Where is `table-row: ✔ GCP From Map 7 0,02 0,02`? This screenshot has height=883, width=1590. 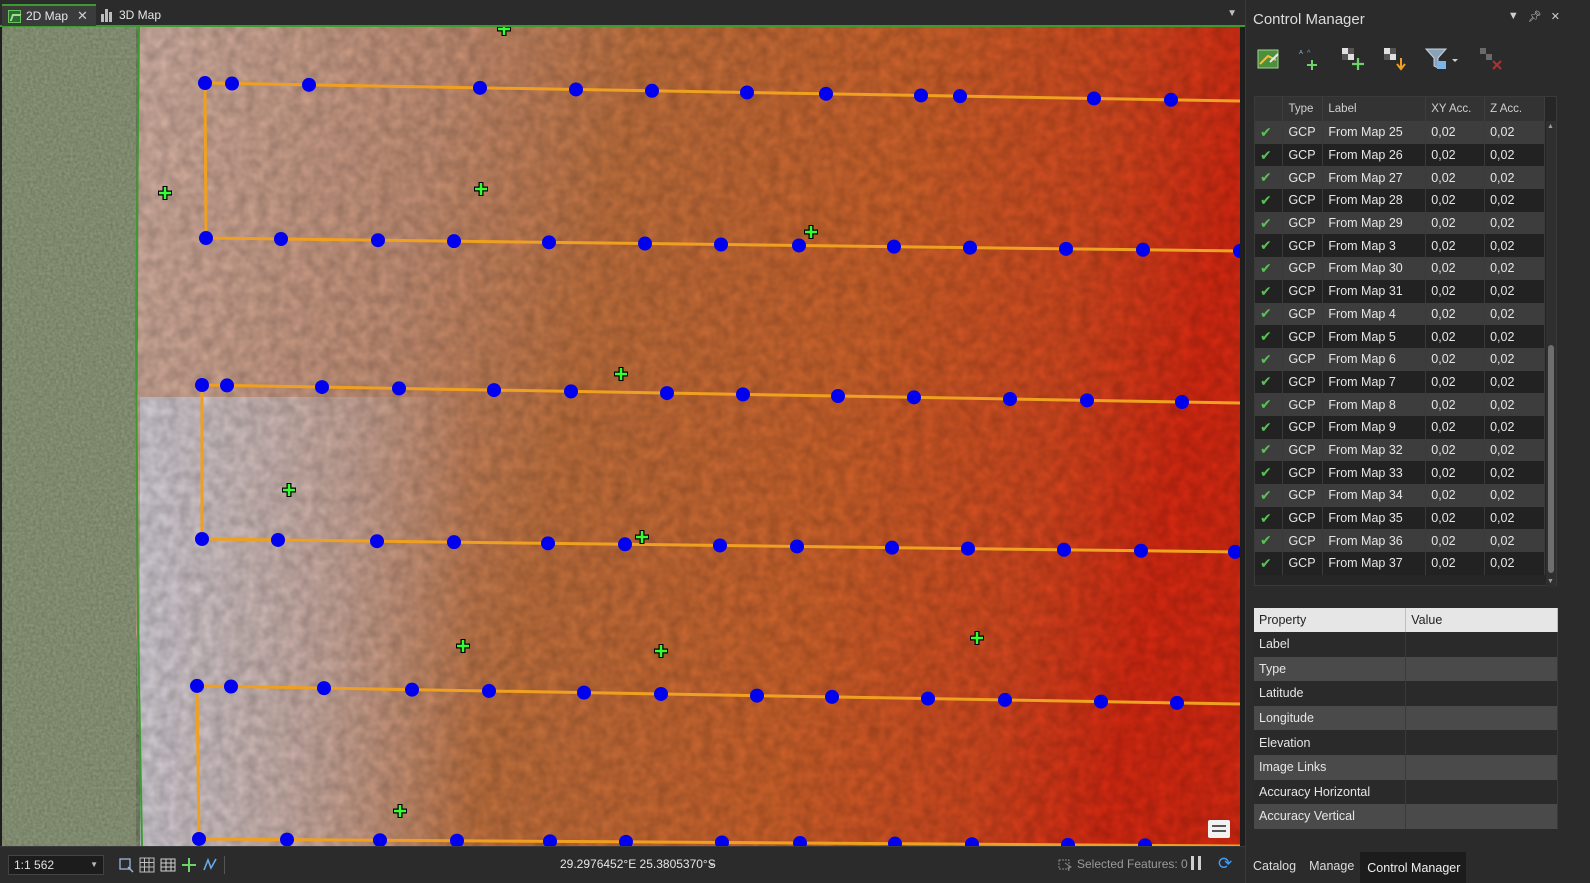 table-row: ✔ GCP From Map 7 0,02 0,02 is located at coordinates (1400, 382).